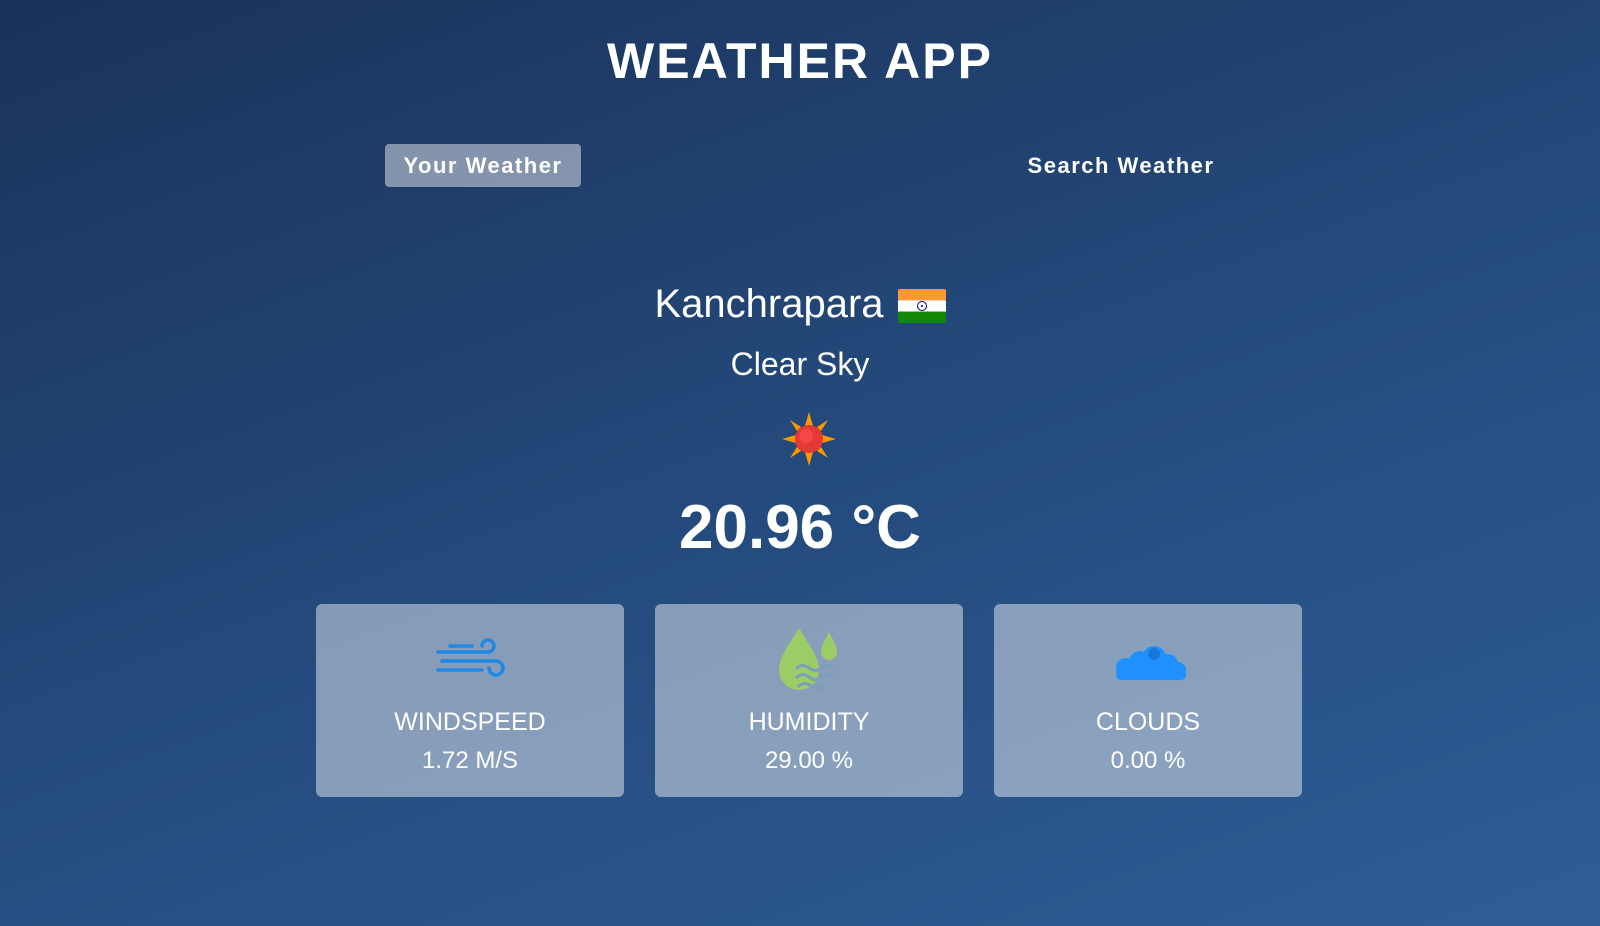 The image size is (1600, 926). I want to click on app-title: WEATHER APP, so click(800, 61).